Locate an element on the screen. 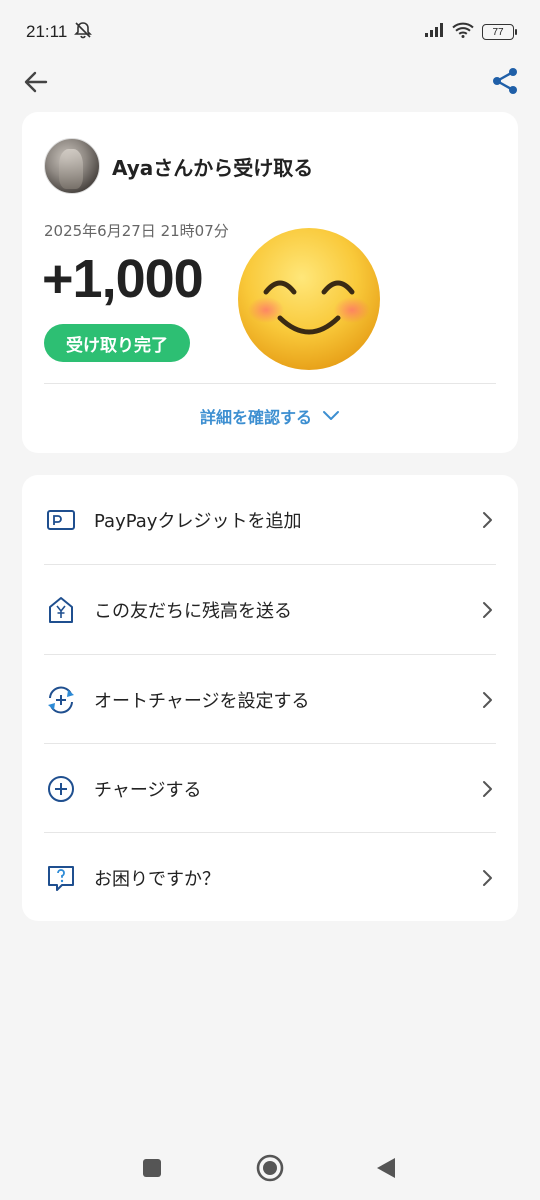 The width and height of the screenshot is (540, 1200). menu-item-add-credit: PayPayクレジットを追加 is located at coordinates (270, 519).